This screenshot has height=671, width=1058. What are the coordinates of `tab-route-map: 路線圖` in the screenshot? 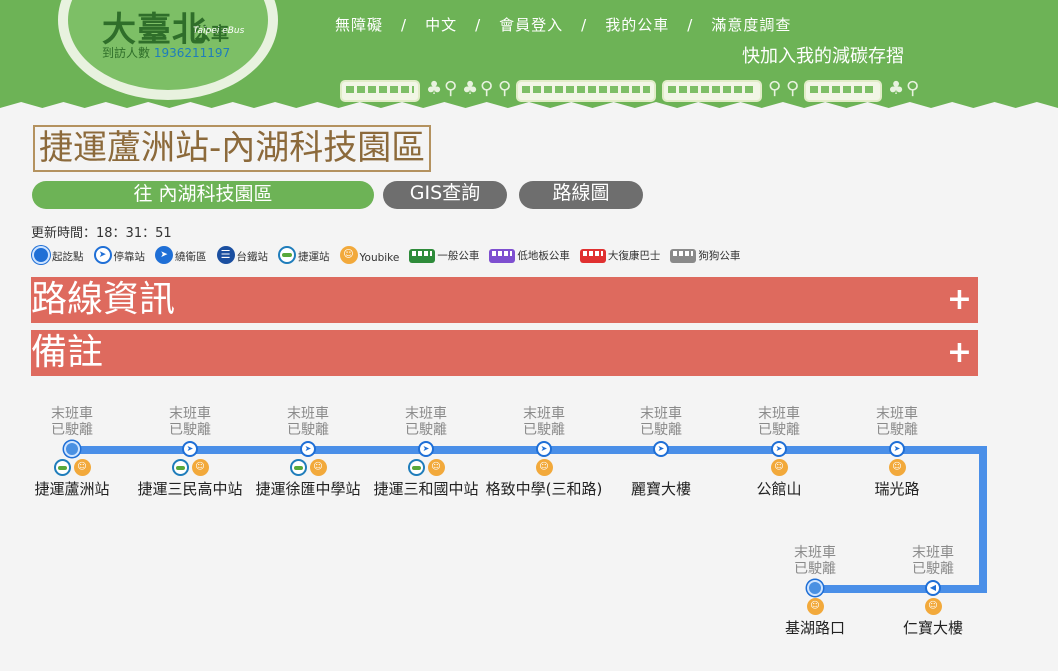 It's located at (581, 195).